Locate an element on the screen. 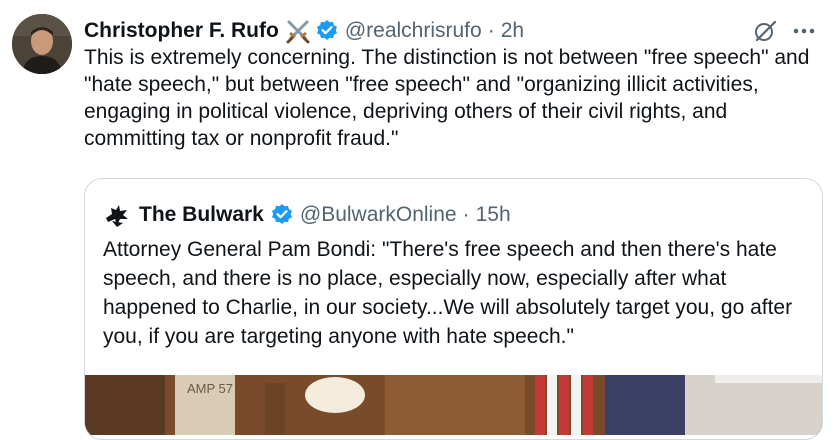 The width and height of the screenshot is (839, 440). avatar is located at coordinates (42, 44).